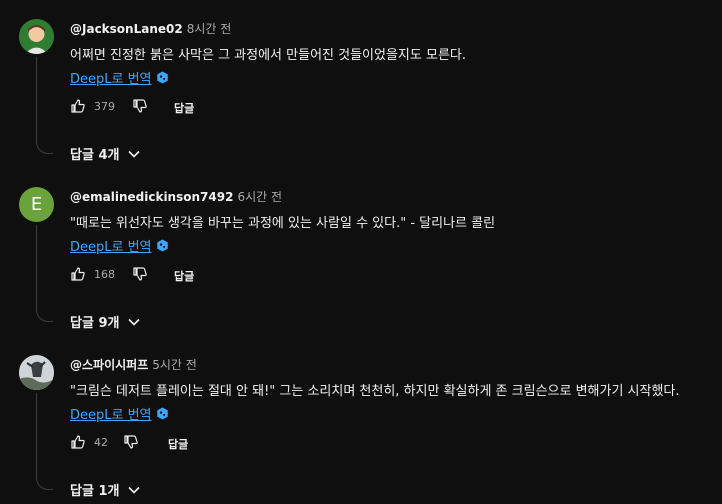  Describe the element at coordinates (95, 155) in the screenshot. I see `replies-label: 답글 4개` at that location.